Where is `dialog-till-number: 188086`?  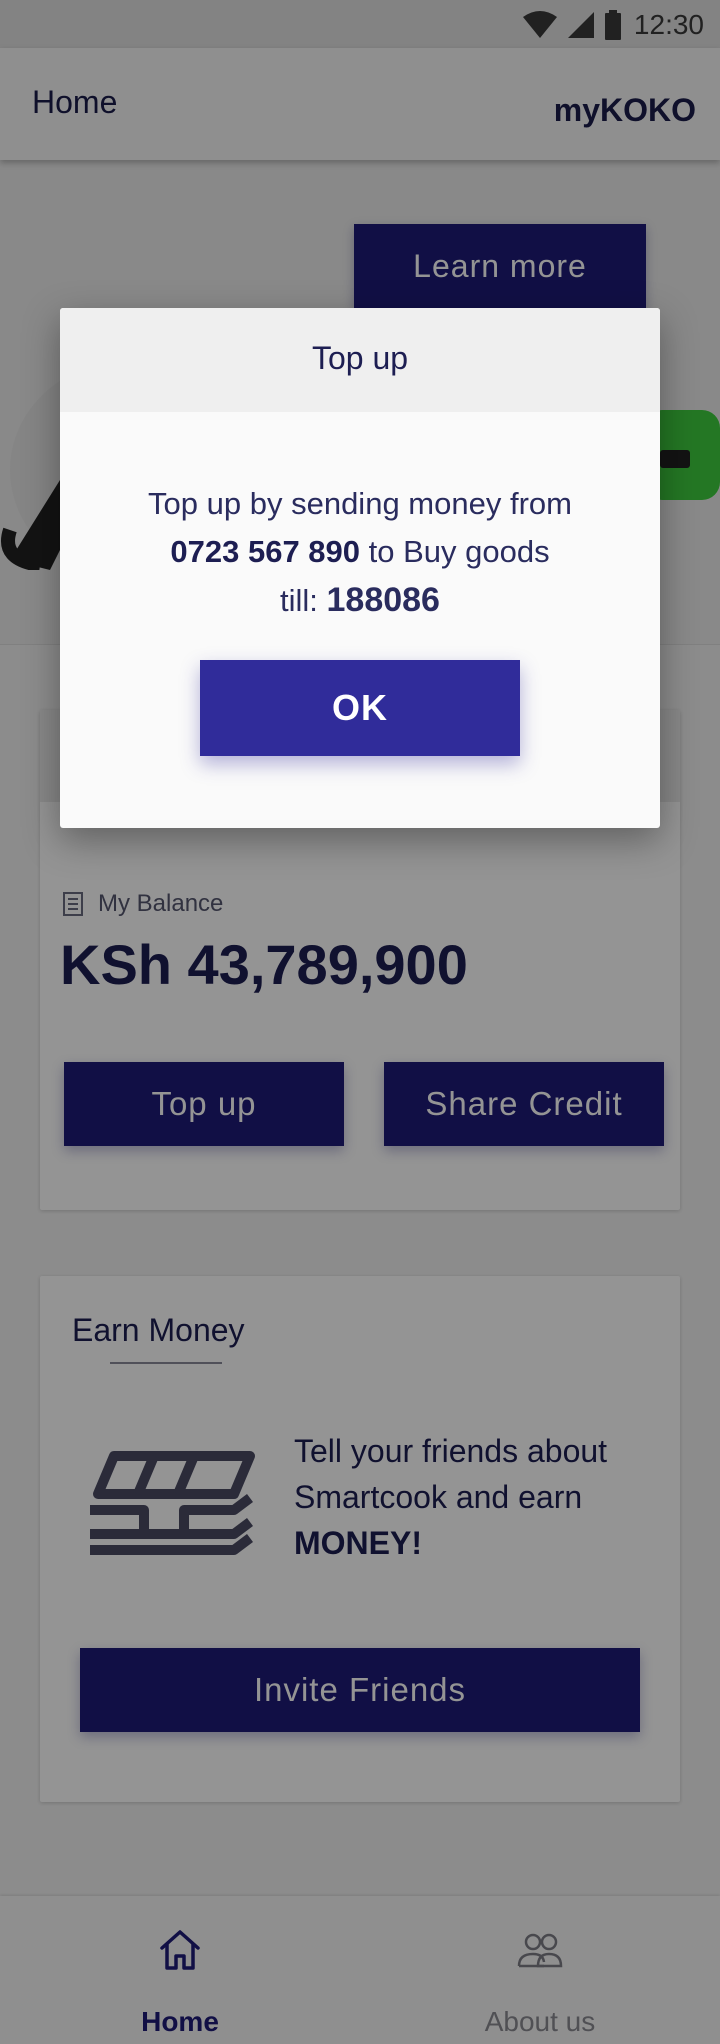
dialog-till-number: 188086 is located at coordinates (383, 600).